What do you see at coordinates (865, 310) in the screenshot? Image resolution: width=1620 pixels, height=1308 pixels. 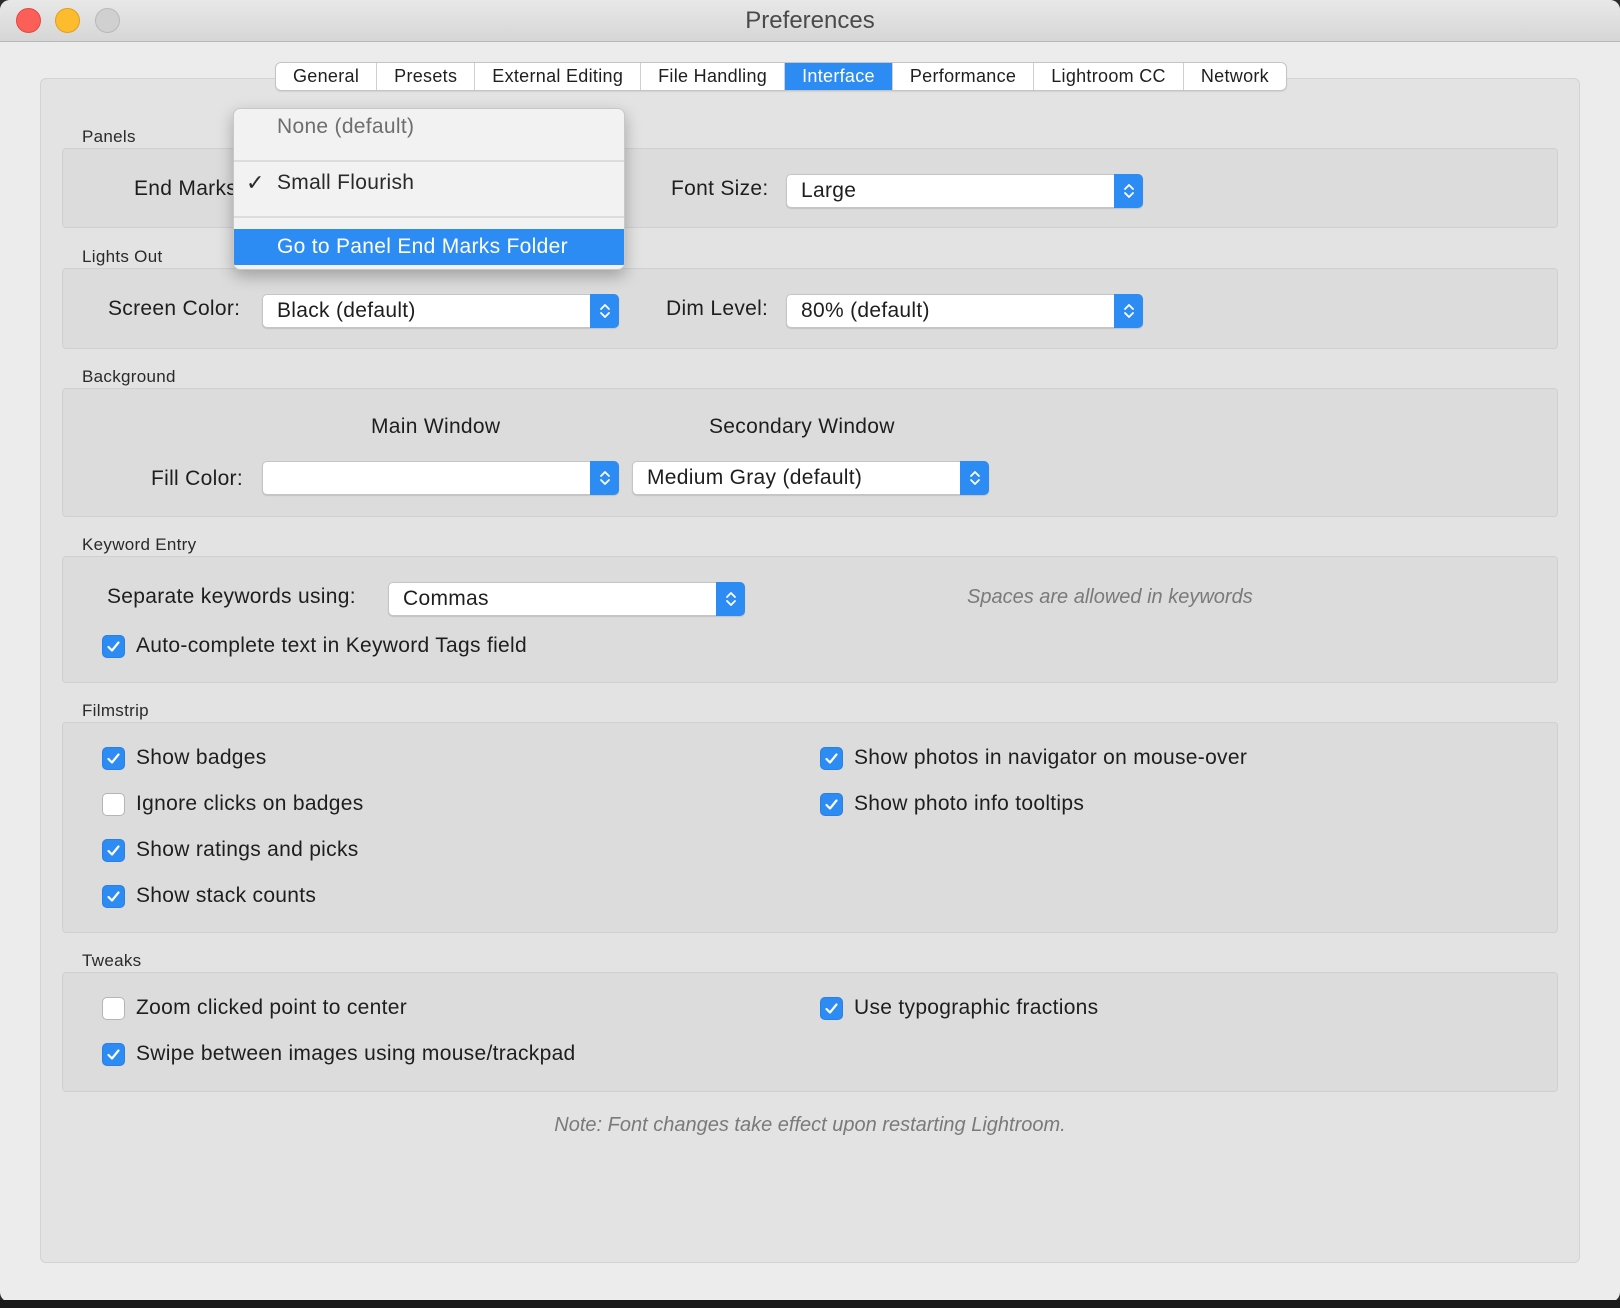 I see `dim-level-value: 80% (default)` at bounding box center [865, 310].